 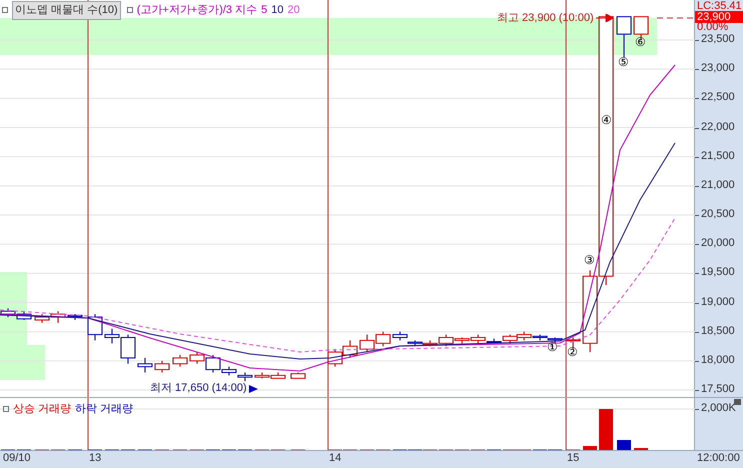 What do you see at coordinates (719, 17) in the screenshot?
I see `current-price-badge: 23,900` at bounding box center [719, 17].